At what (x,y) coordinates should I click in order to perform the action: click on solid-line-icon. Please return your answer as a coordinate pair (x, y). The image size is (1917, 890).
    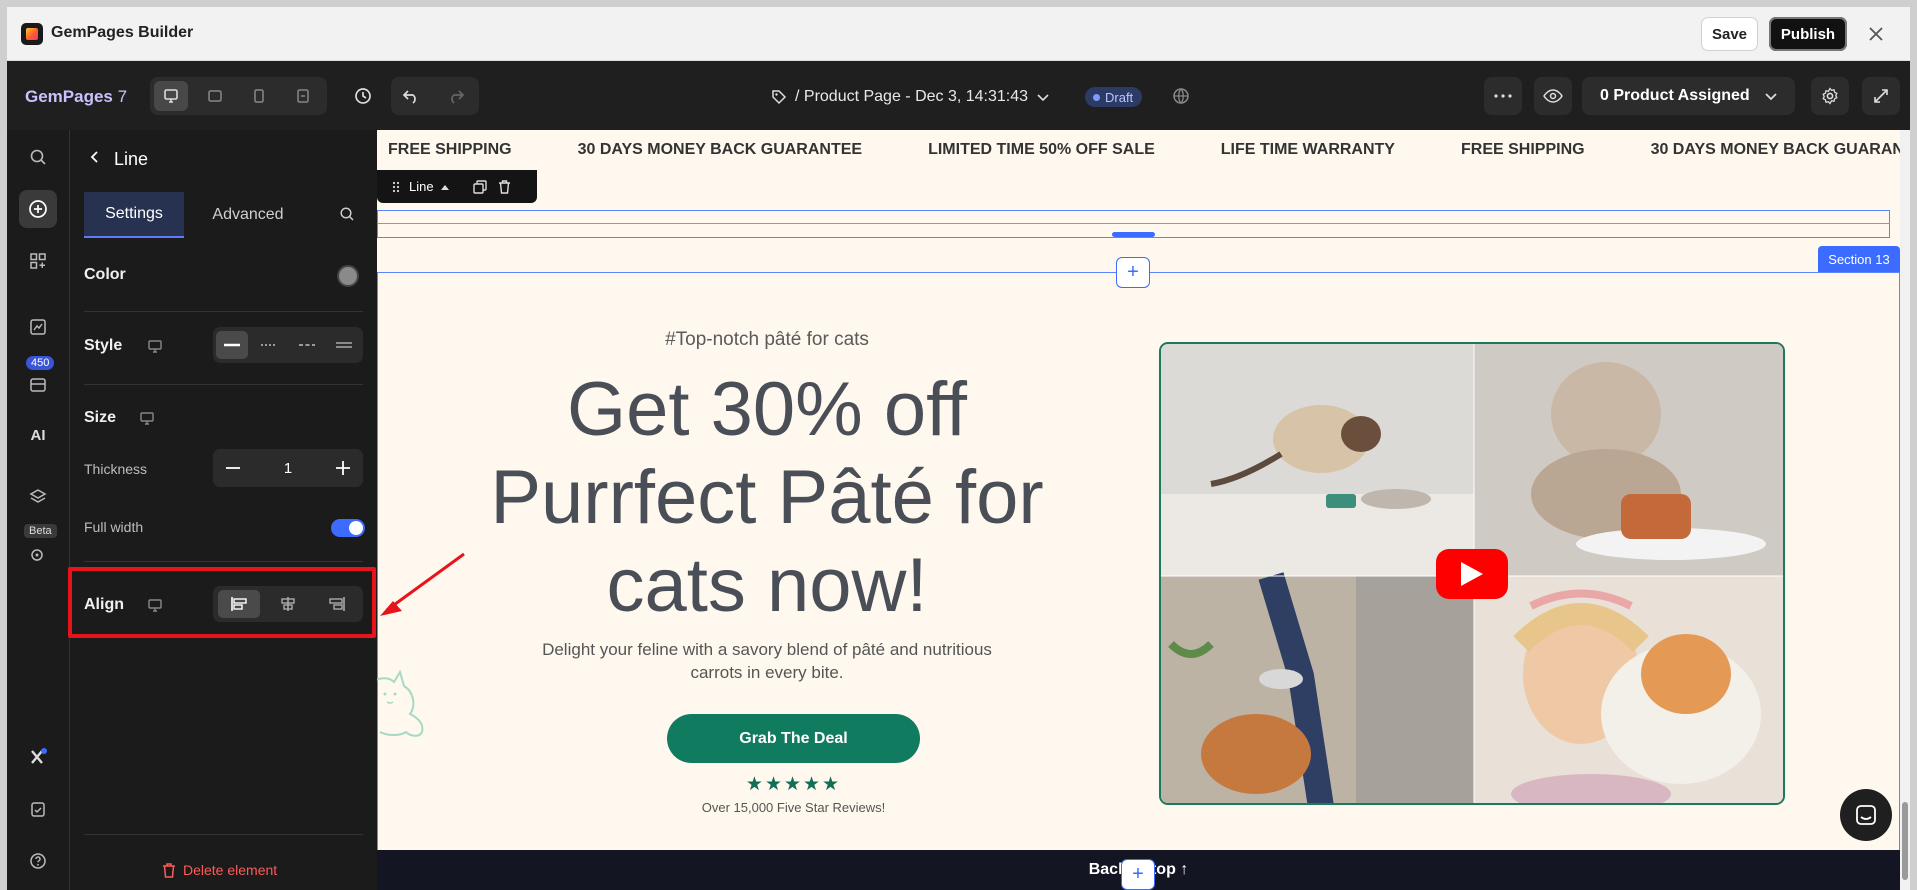
    Looking at the image, I should click on (232, 345).